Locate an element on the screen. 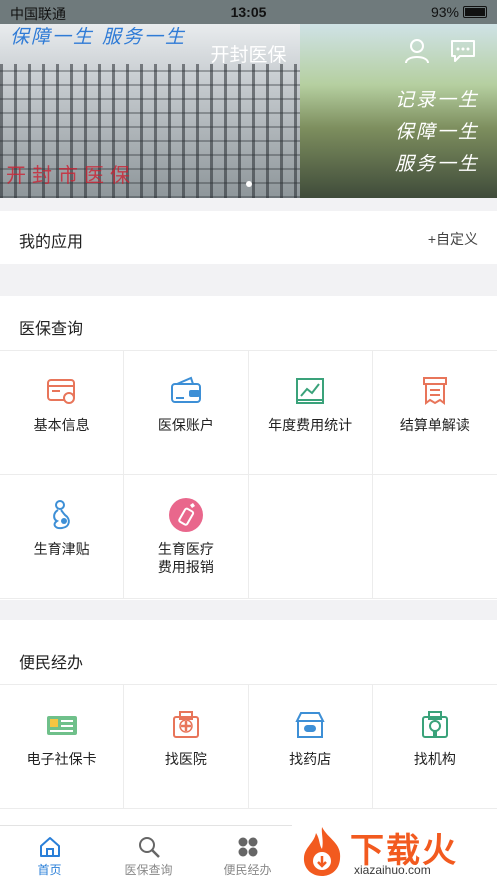  services-section-title: 便民经办 is located at coordinates (51, 663).